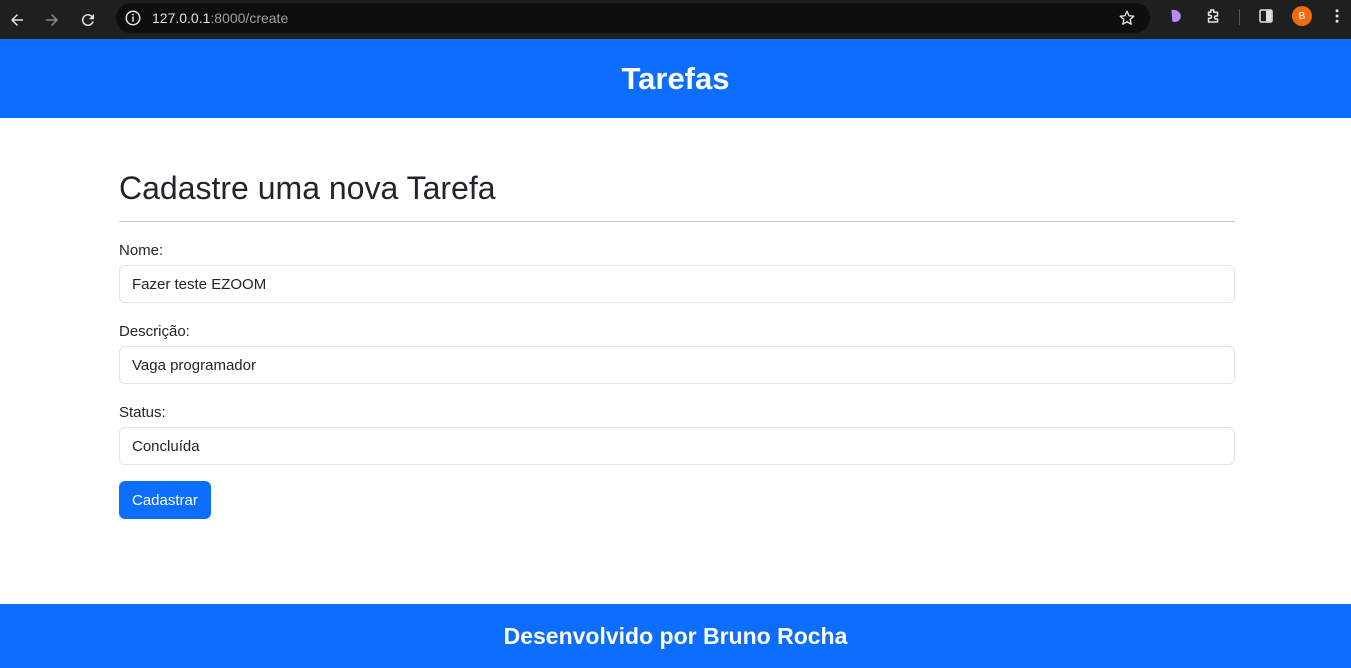  Describe the element at coordinates (1239, 17) in the screenshot. I see `toolbar-divider` at that location.